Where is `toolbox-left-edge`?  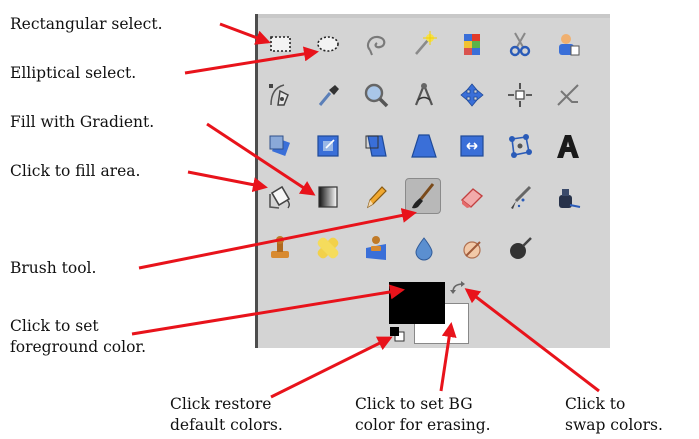
toolbox-left-edge is located at coordinates (256, 181).